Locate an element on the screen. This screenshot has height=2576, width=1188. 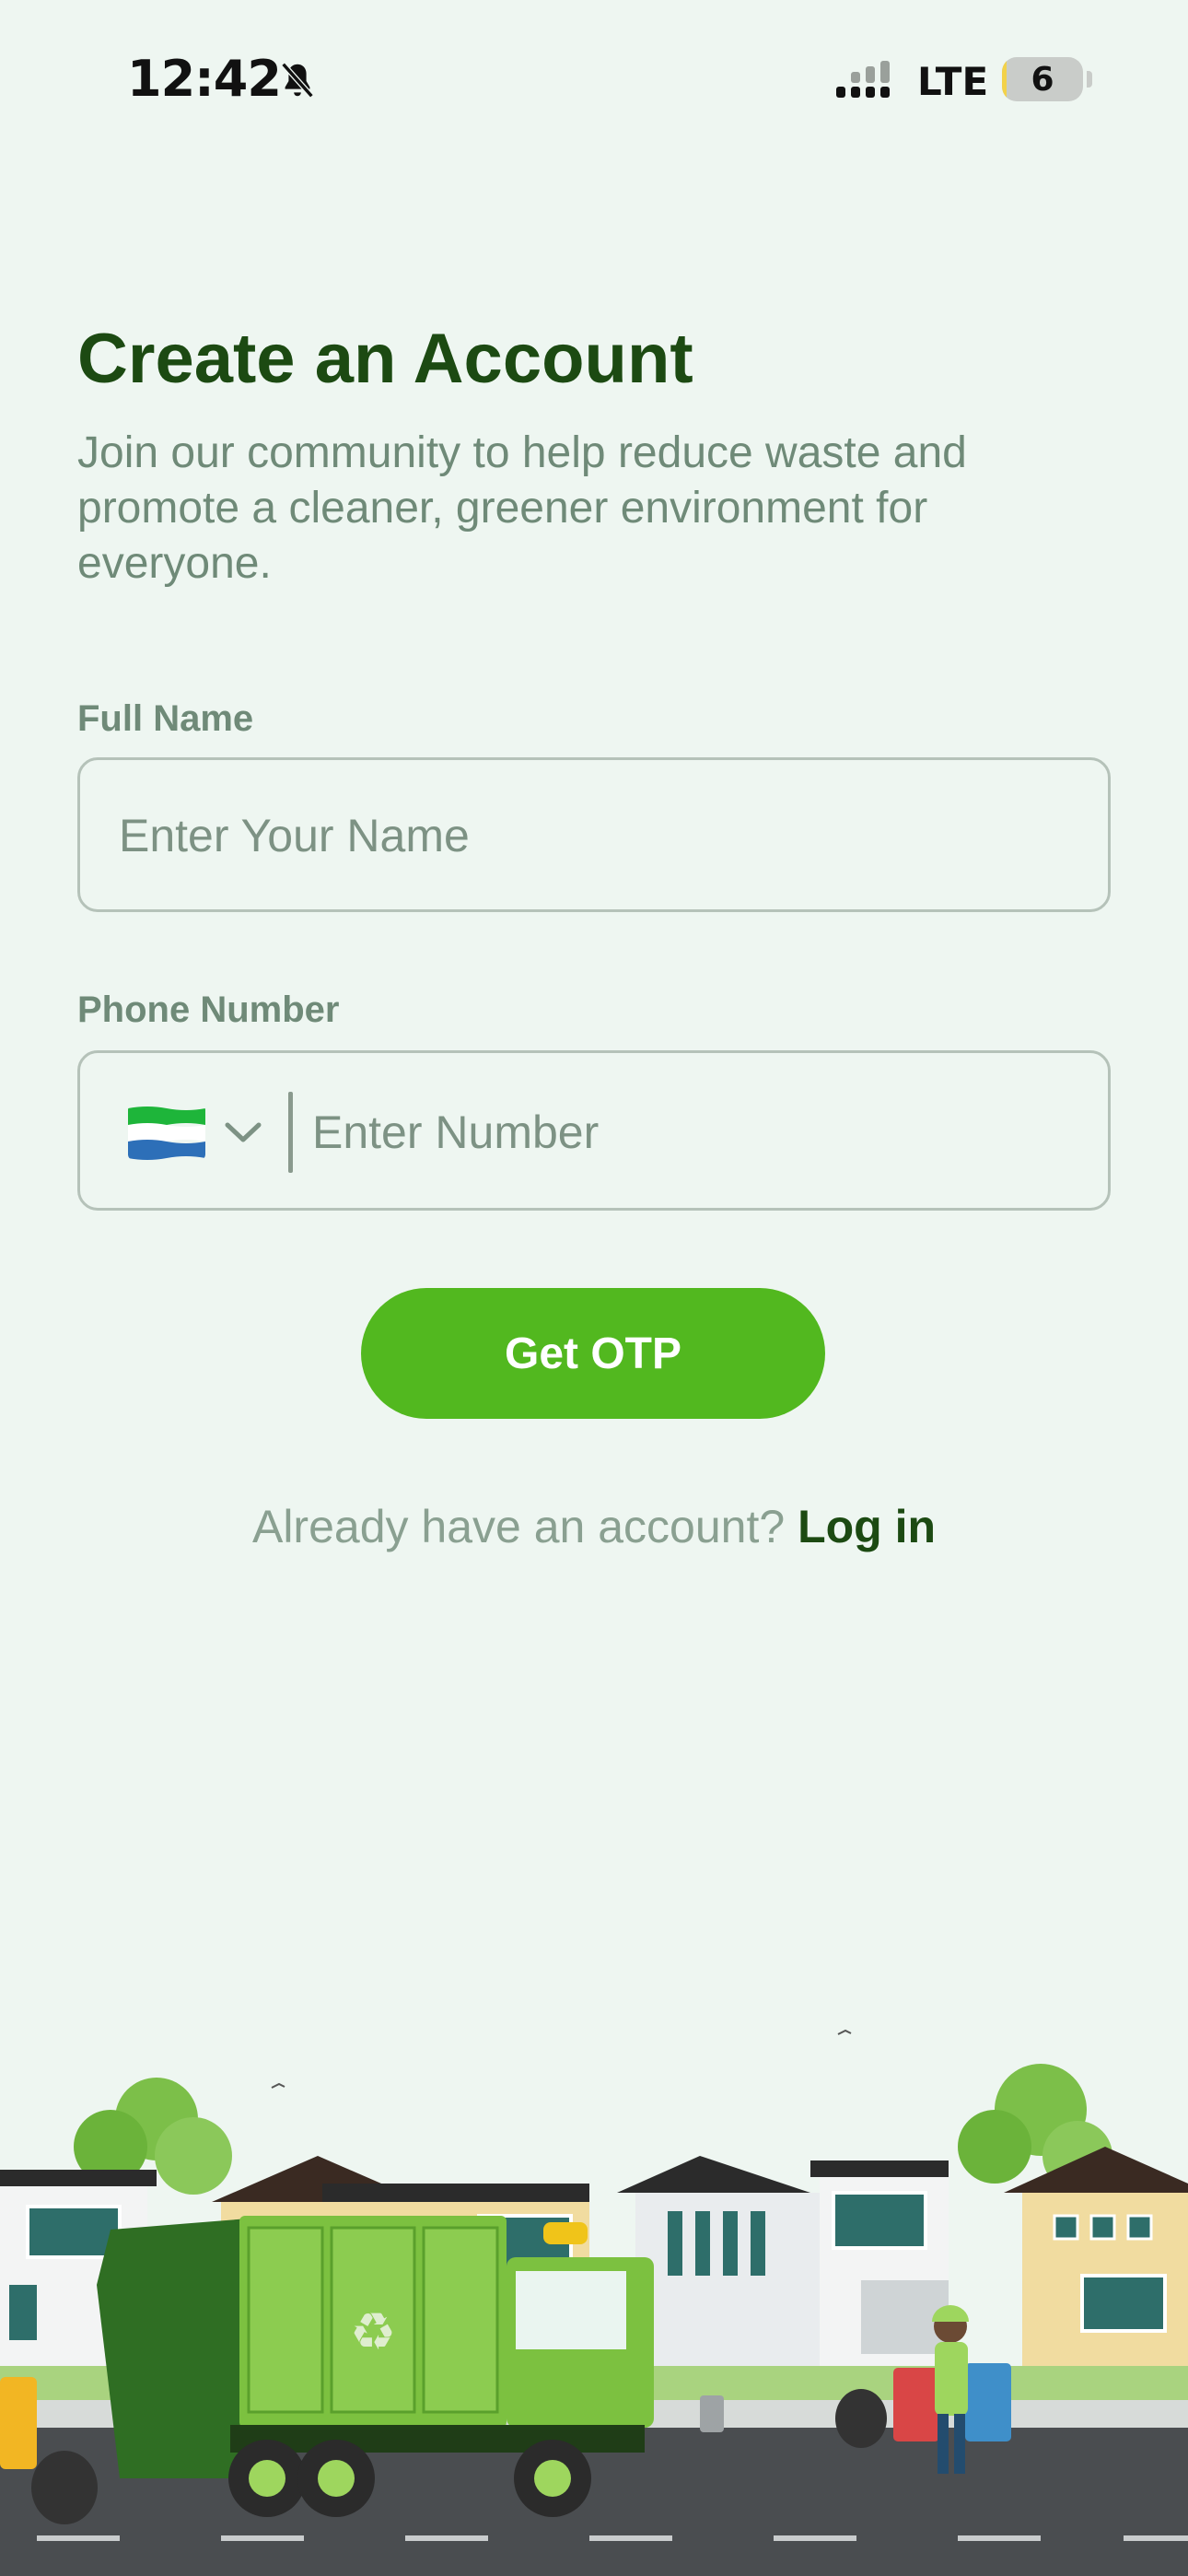
bell-slash-icon is located at coordinates (297, 80).